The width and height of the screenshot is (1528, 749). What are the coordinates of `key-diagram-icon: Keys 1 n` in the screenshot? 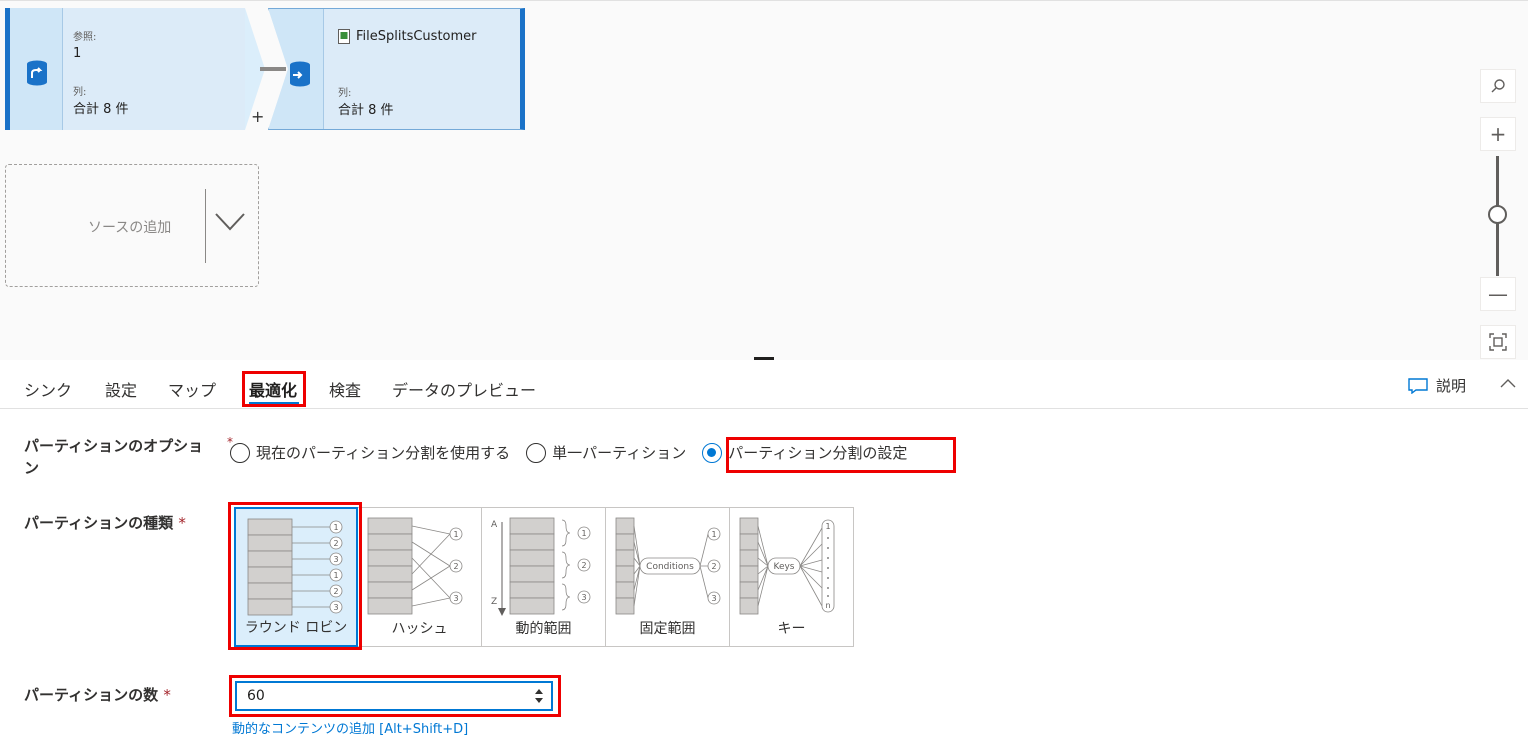 It's located at (787, 566).